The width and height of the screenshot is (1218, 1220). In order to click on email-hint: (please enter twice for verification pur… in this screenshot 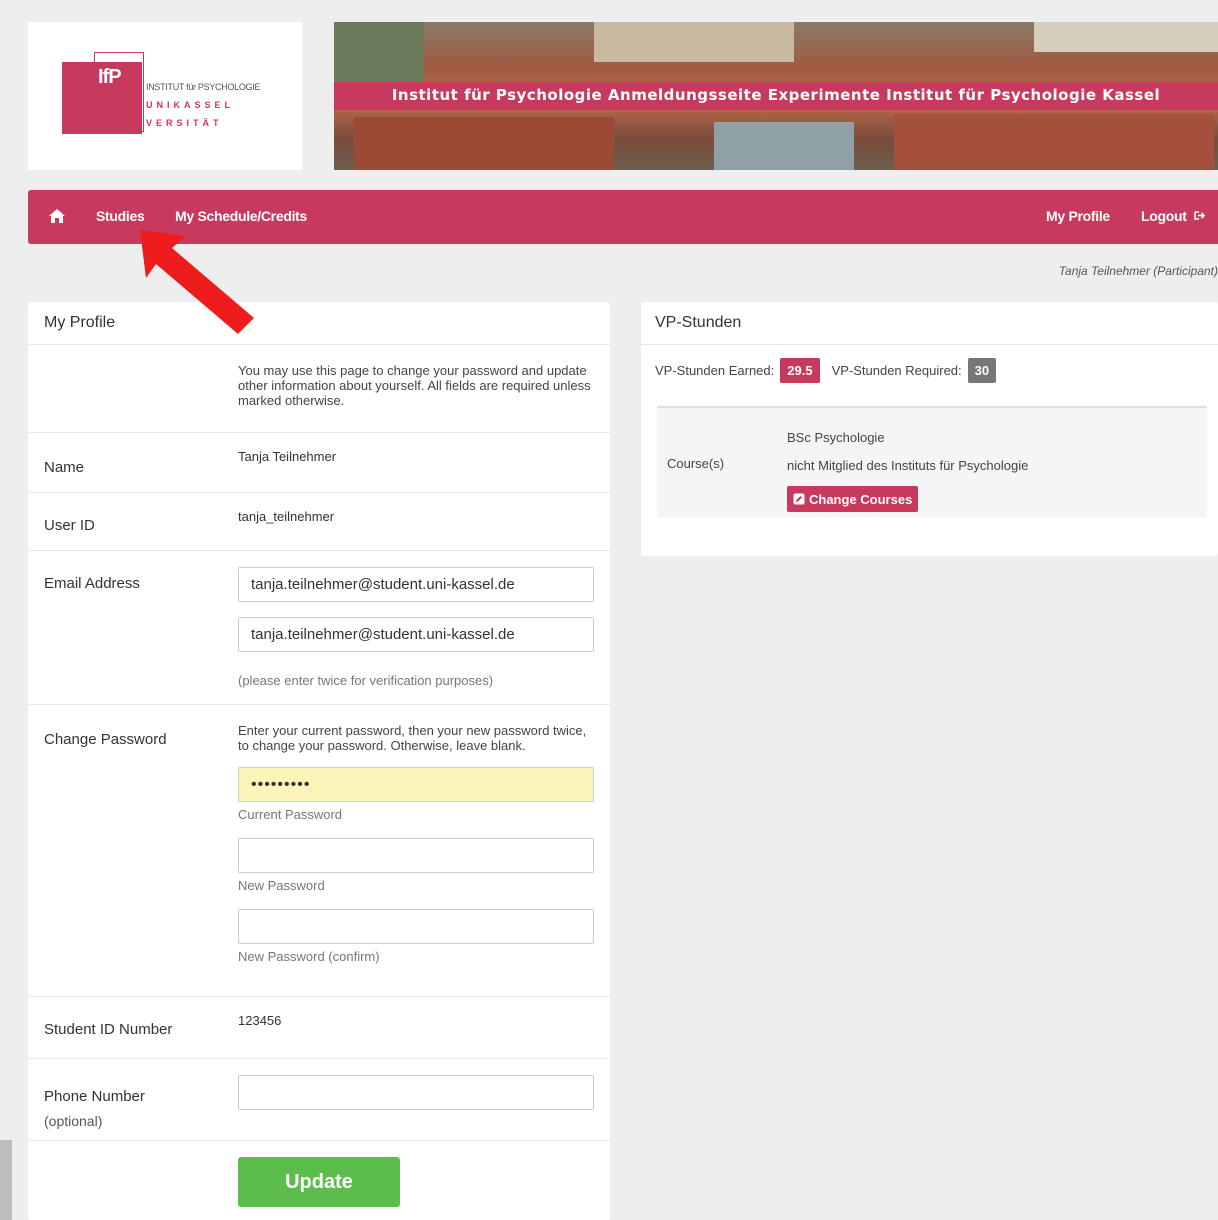, I will do `click(366, 680)`.